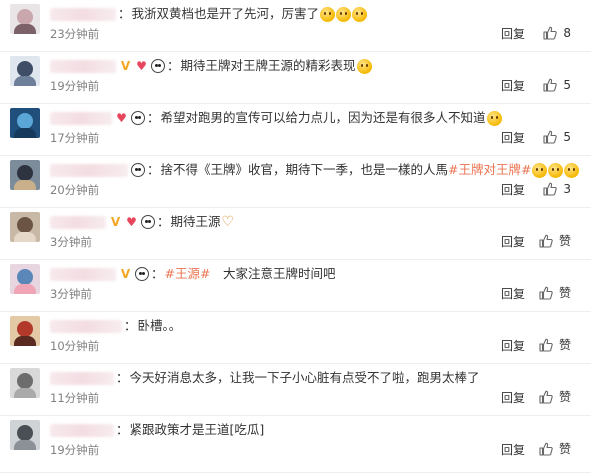 This screenshot has height=473, width=591. What do you see at coordinates (273, 273) in the screenshot?
I see `comment-text: 大家注意王牌时间吧` at bounding box center [273, 273].